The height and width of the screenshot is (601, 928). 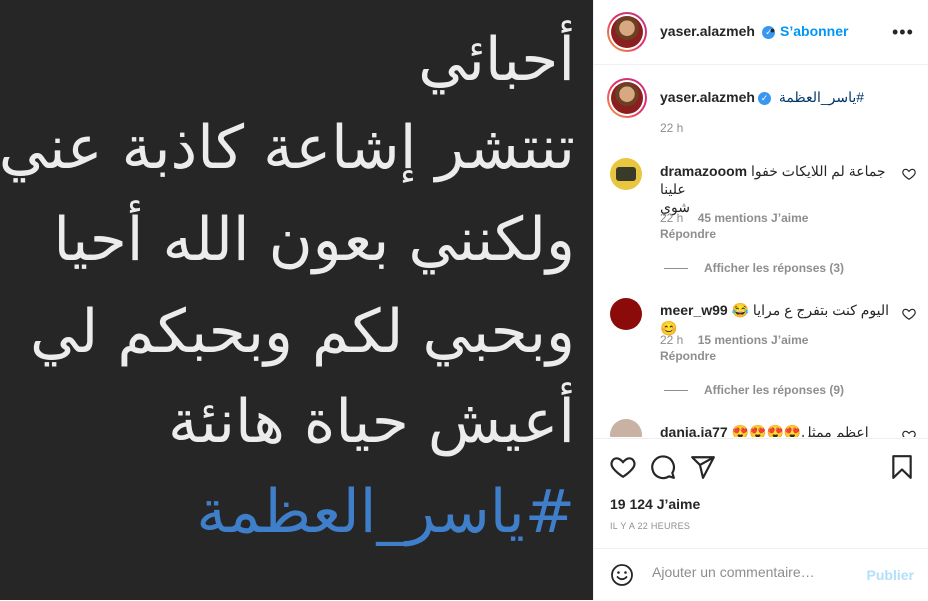 I want to click on comment-text: اعظم ممثل😍😍😍😍, so click(x=800, y=430).